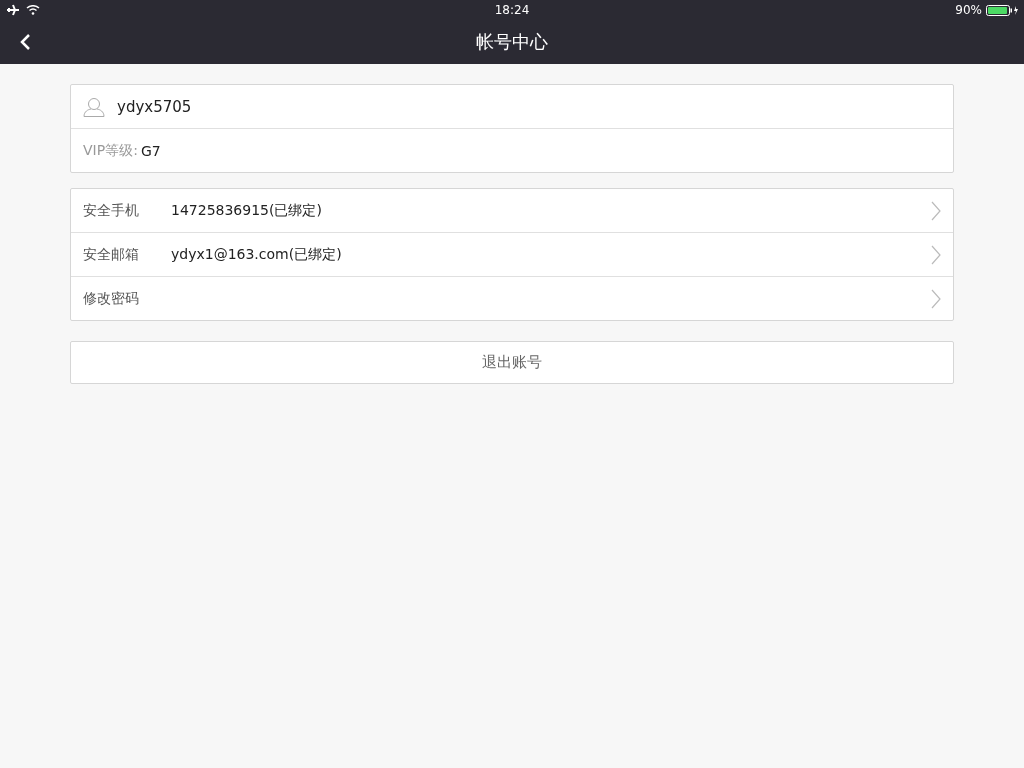 Image resolution: width=1024 pixels, height=768 pixels. Describe the element at coordinates (111, 254) in the screenshot. I see `row-label: 安全邮箱` at that location.